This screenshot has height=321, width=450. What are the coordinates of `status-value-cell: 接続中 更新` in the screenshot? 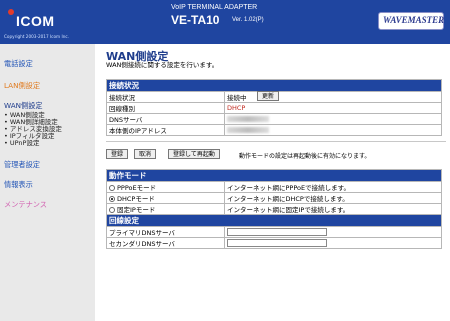 It's located at (333, 97).